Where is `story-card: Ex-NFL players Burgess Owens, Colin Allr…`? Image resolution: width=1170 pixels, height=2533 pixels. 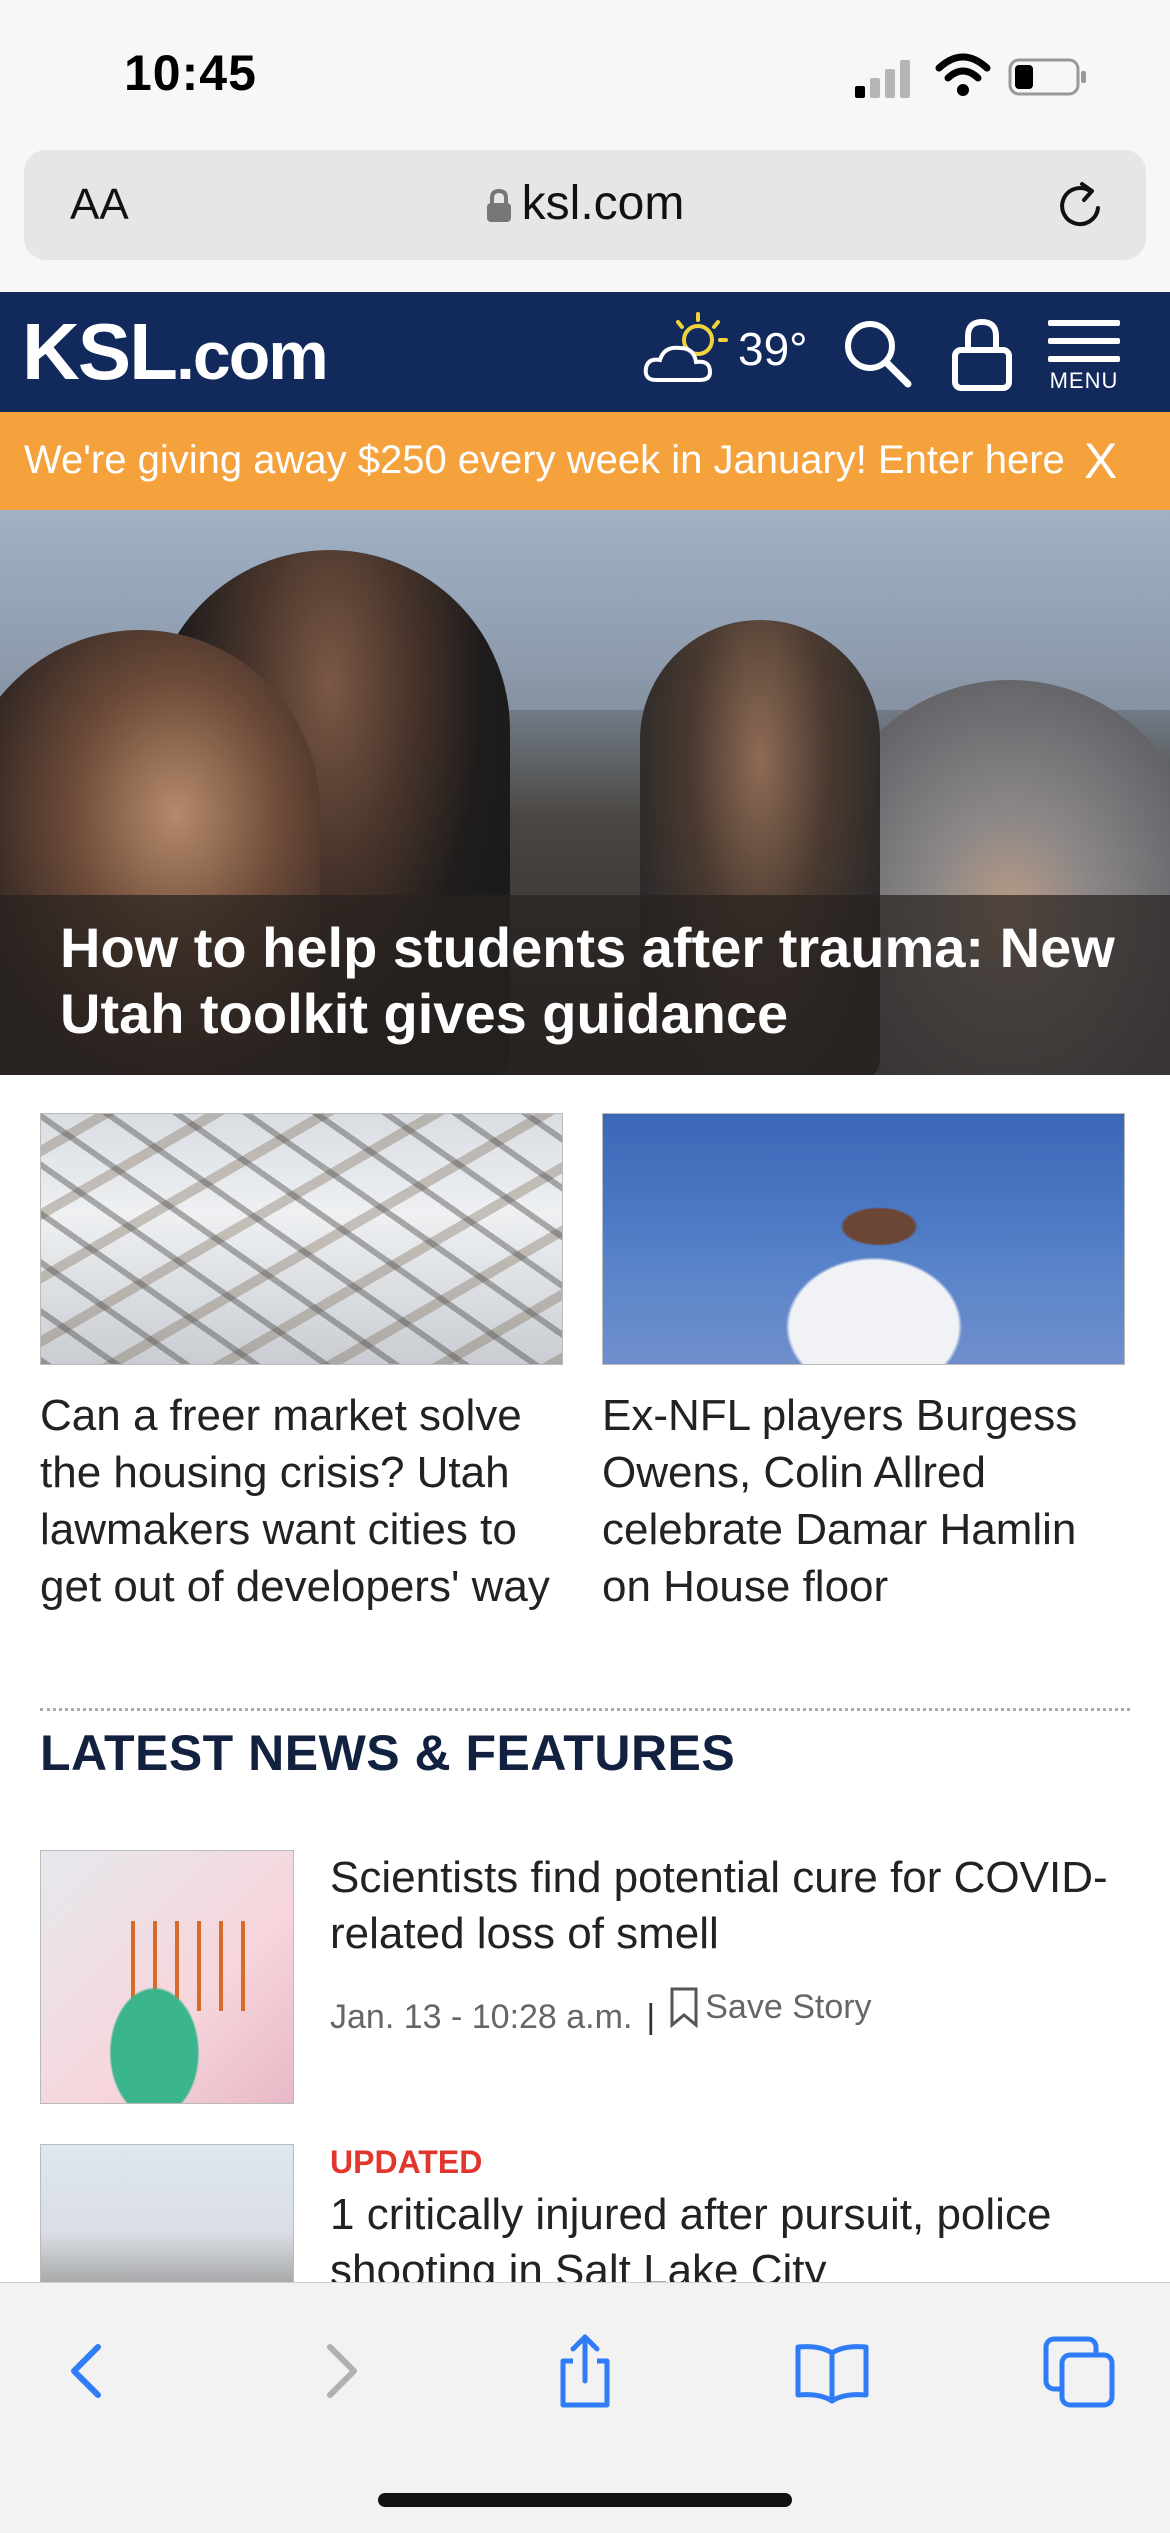
story-card: Ex-NFL players Burgess Owens, Colin Allr… is located at coordinates (863, 1364).